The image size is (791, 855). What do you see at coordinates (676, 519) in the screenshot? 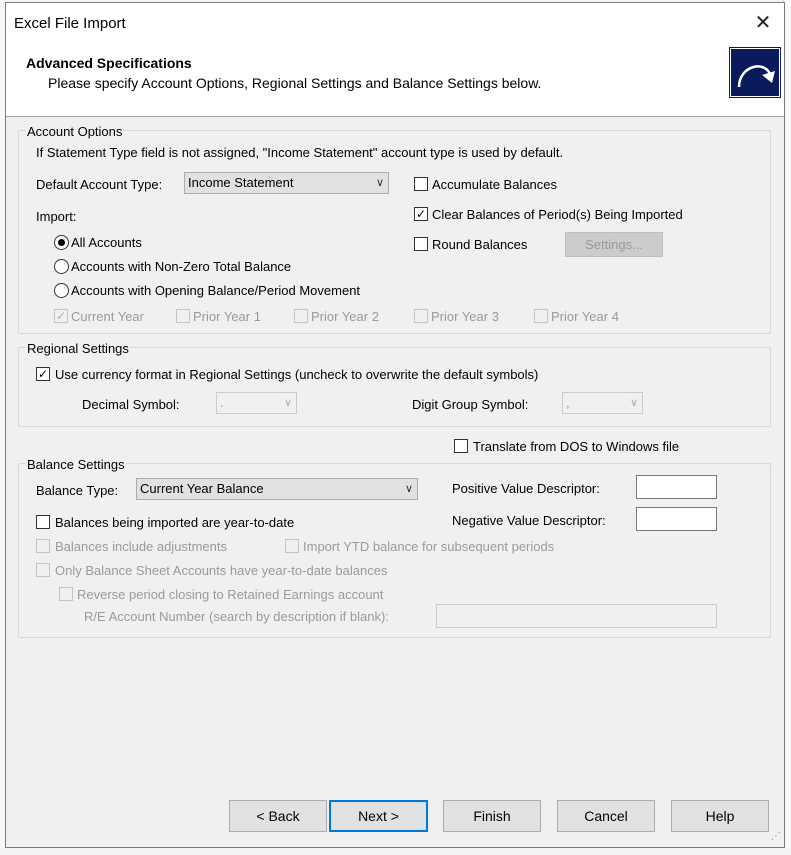
I see `negative-descriptor-input` at bounding box center [676, 519].